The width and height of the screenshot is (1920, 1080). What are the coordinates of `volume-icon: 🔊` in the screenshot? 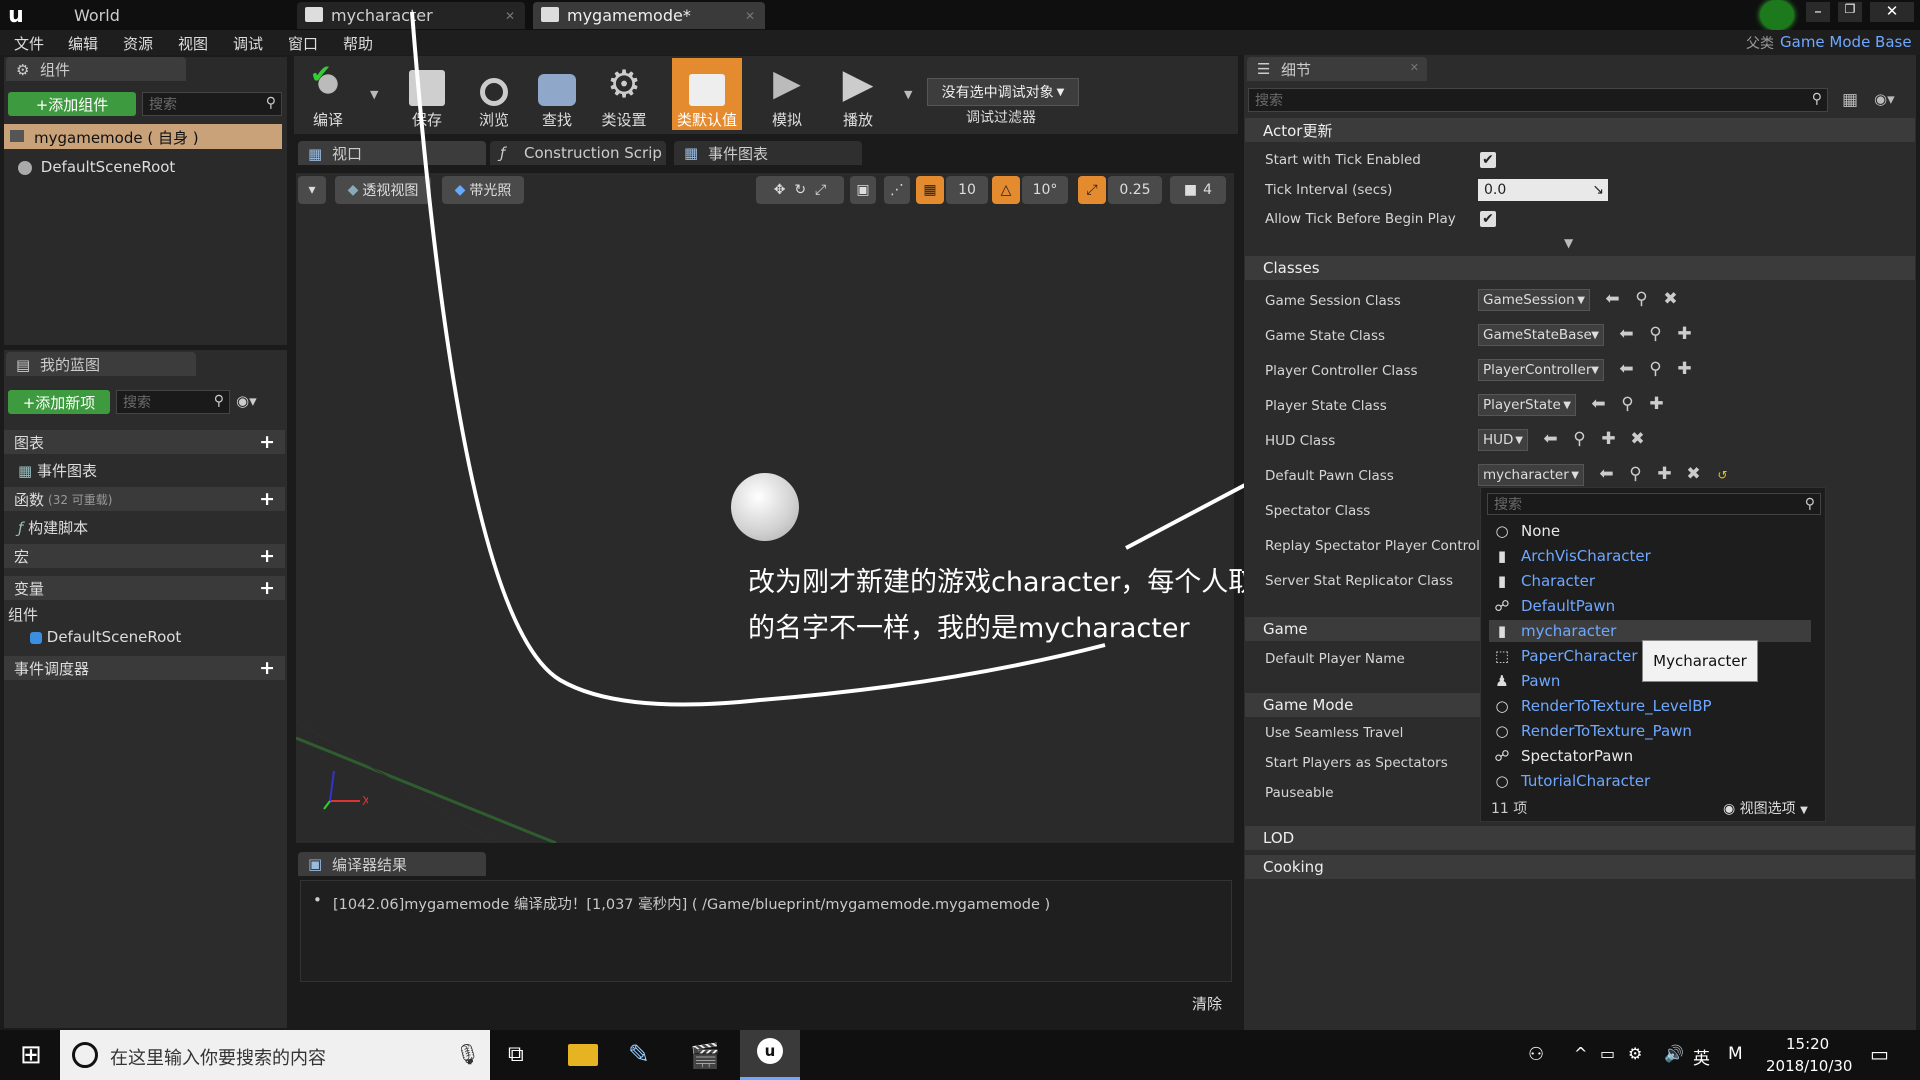 It's located at (1674, 1053).